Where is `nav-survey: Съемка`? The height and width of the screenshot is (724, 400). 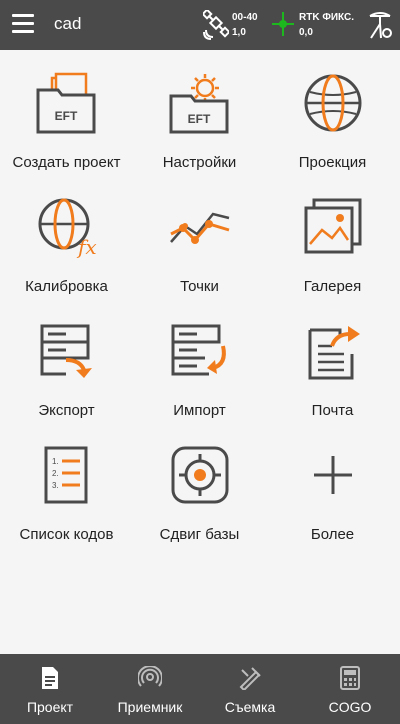
nav-survey: Съемка is located at coordinates (250, 689).